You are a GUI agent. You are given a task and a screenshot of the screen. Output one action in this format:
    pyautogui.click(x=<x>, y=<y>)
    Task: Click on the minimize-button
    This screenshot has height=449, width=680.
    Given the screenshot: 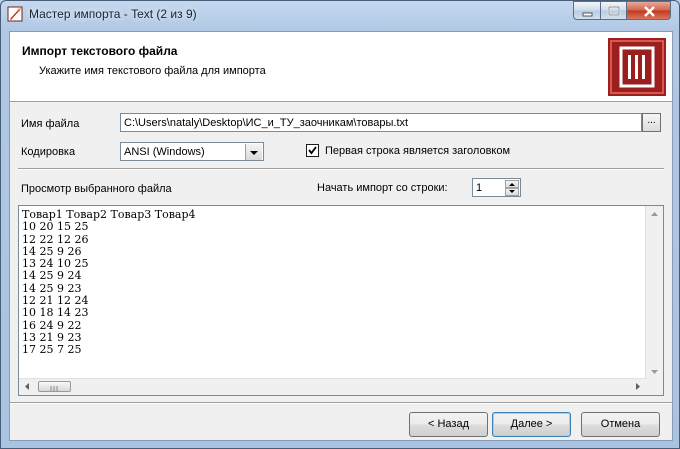 What is the action you would take?
    pyautogui.click(x=587, y=10)
    